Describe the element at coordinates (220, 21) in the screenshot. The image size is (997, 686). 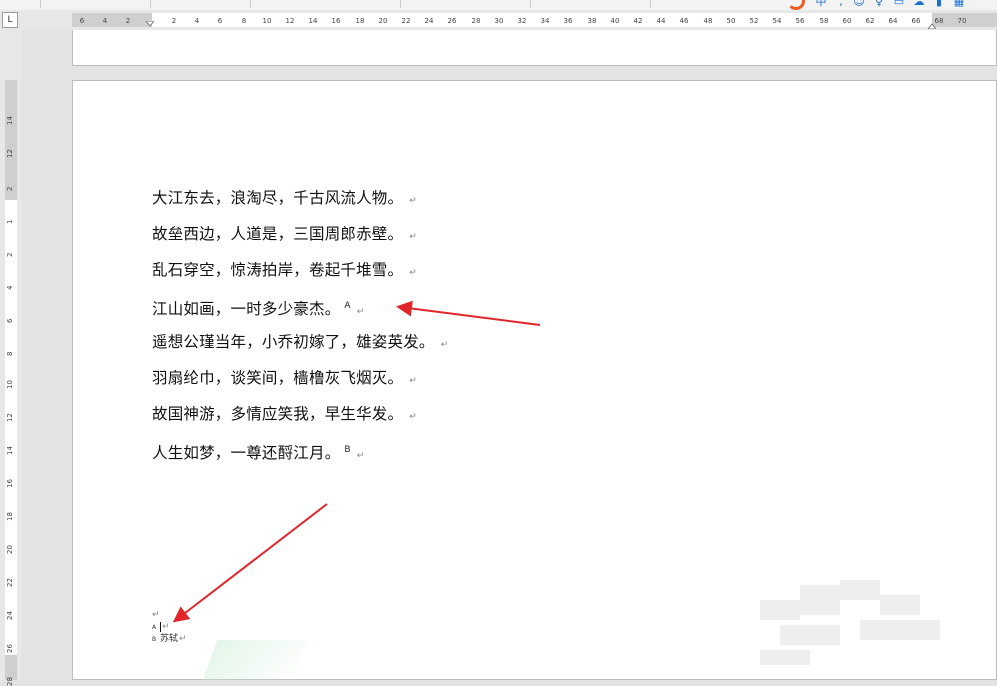
I see `ruler-number: 6` at that location.